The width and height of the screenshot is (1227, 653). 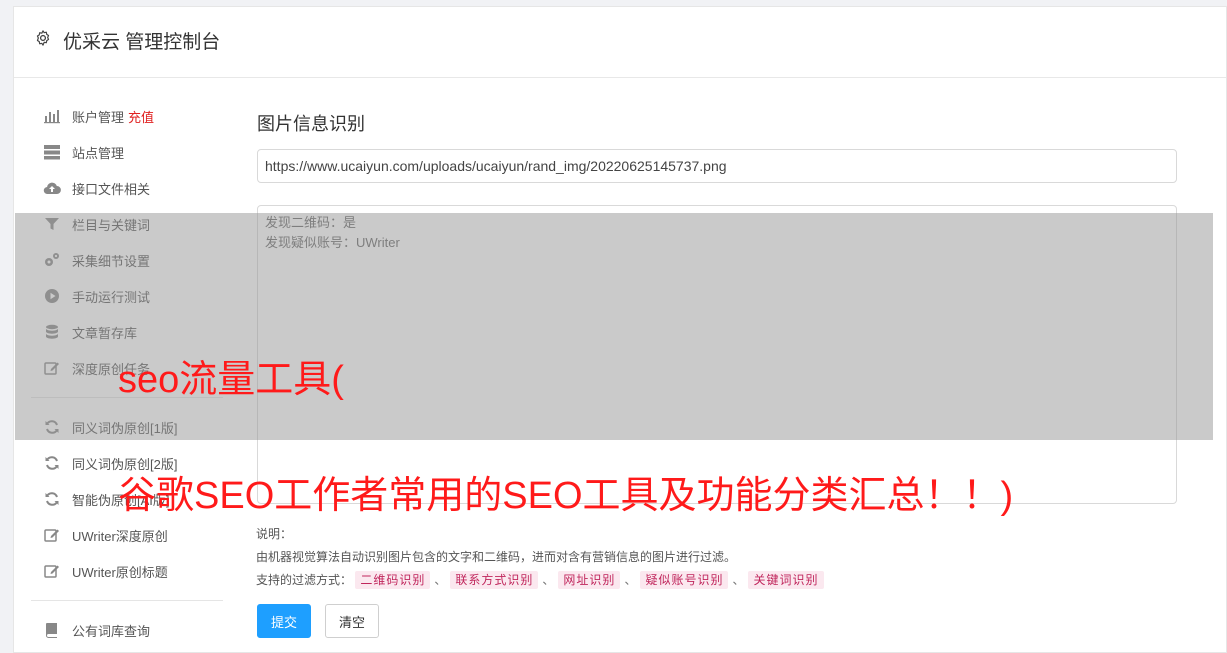 What do you see at coordinates (540, 580) in the screenshot?
I see `filter-methods: 支持的过滤方式： 二维码识别、联系方式识别、网址识别、疑似账号识别、关键词识别` at bounding box center [540, 580].